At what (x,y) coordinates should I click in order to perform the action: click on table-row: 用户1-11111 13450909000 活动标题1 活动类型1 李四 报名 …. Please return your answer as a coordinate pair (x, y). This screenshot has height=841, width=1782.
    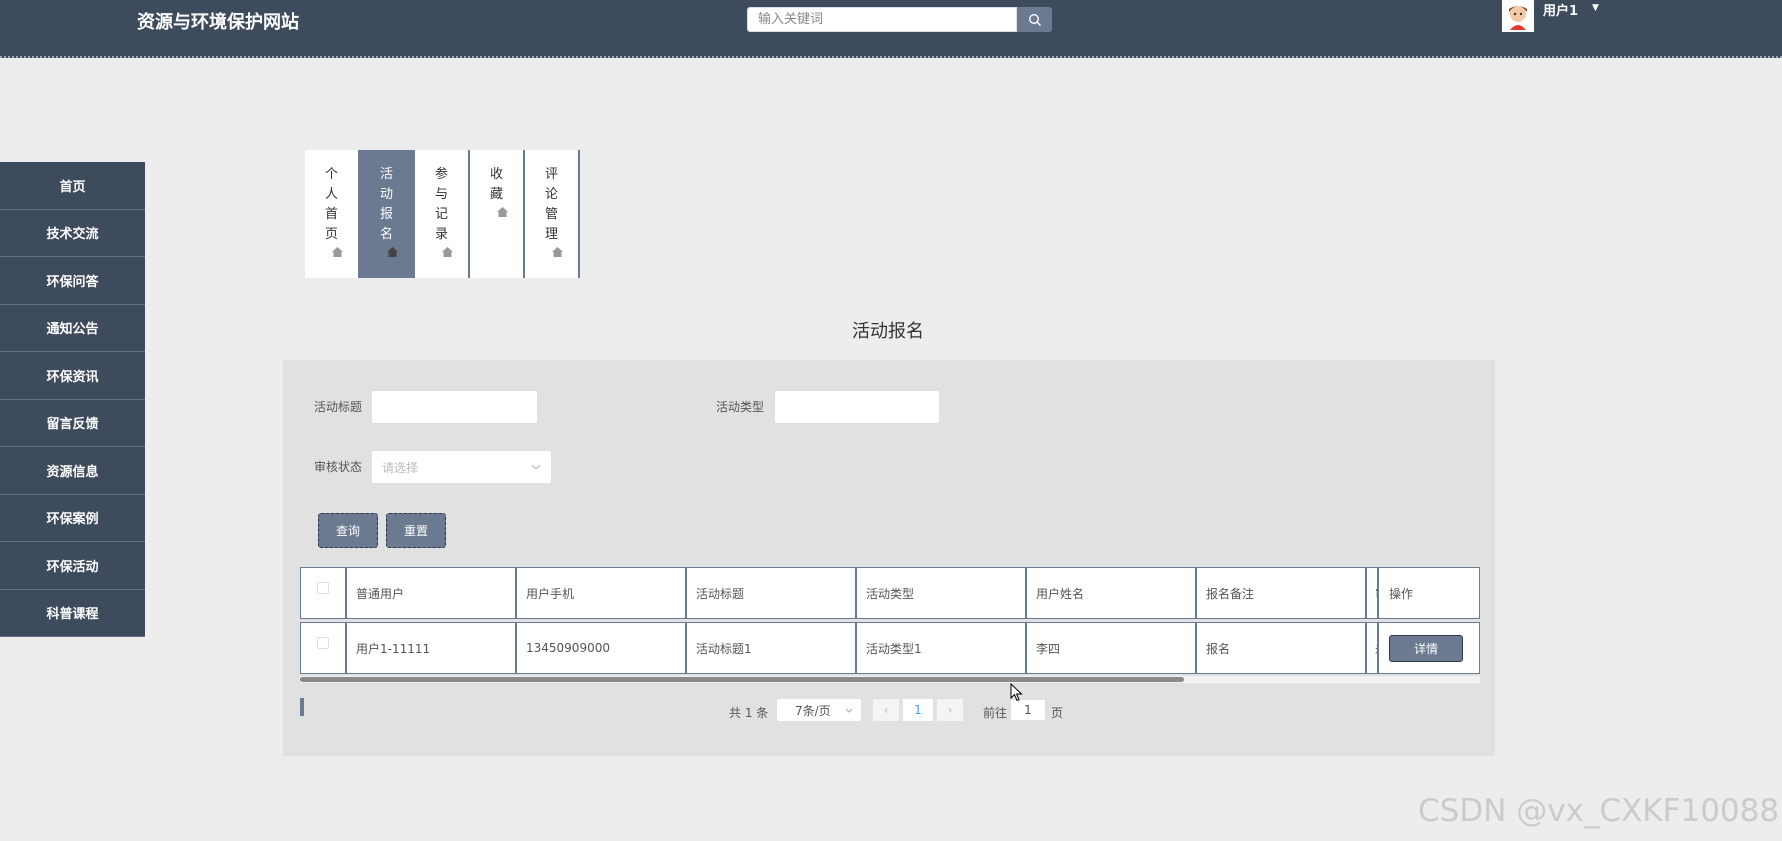
    Looking at the image, I should click on (890, 648).